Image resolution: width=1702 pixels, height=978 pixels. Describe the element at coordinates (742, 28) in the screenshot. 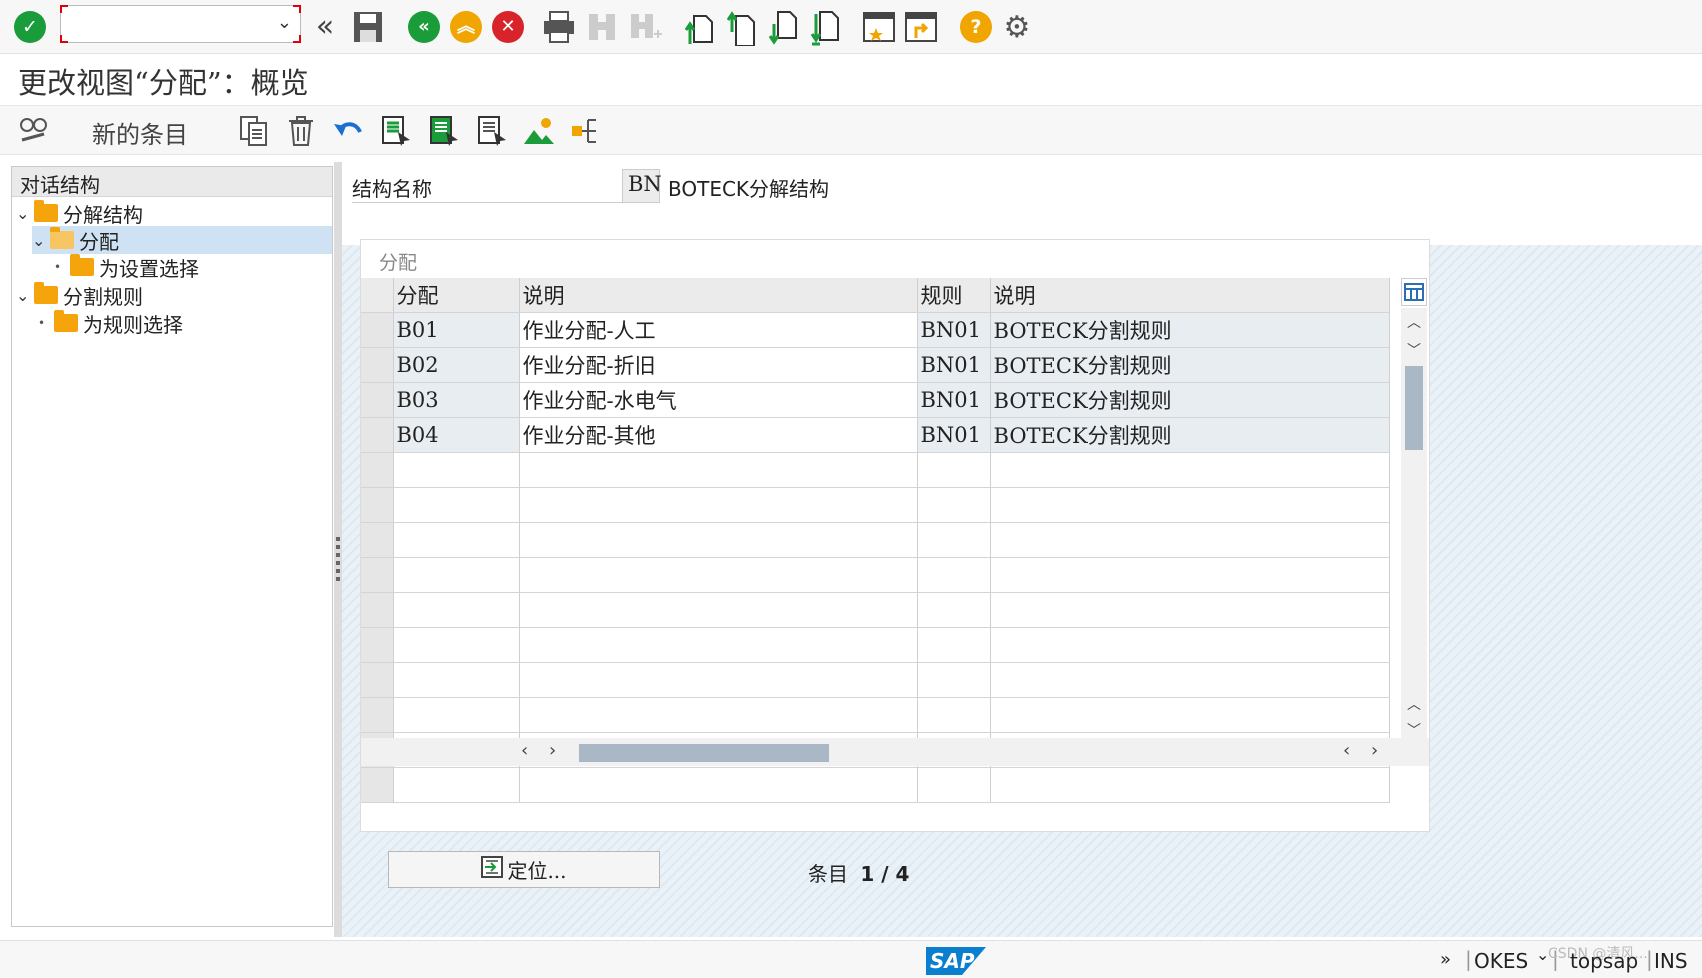

I see `previous-page-icon` at that location.